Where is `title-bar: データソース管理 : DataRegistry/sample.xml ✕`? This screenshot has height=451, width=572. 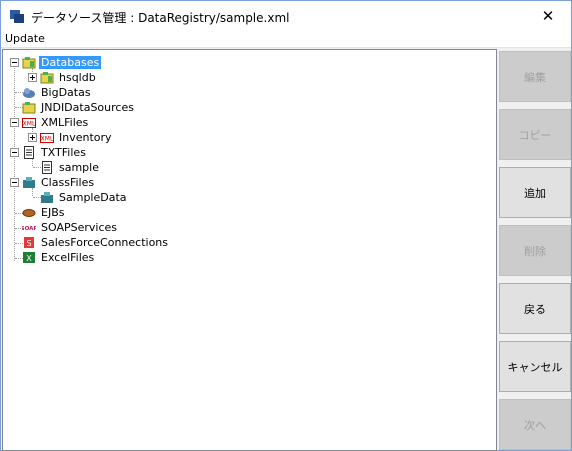 title-bar: データソース管理 : DataRegistry/sample.xml ✕ is located at coordinates (286, 16).